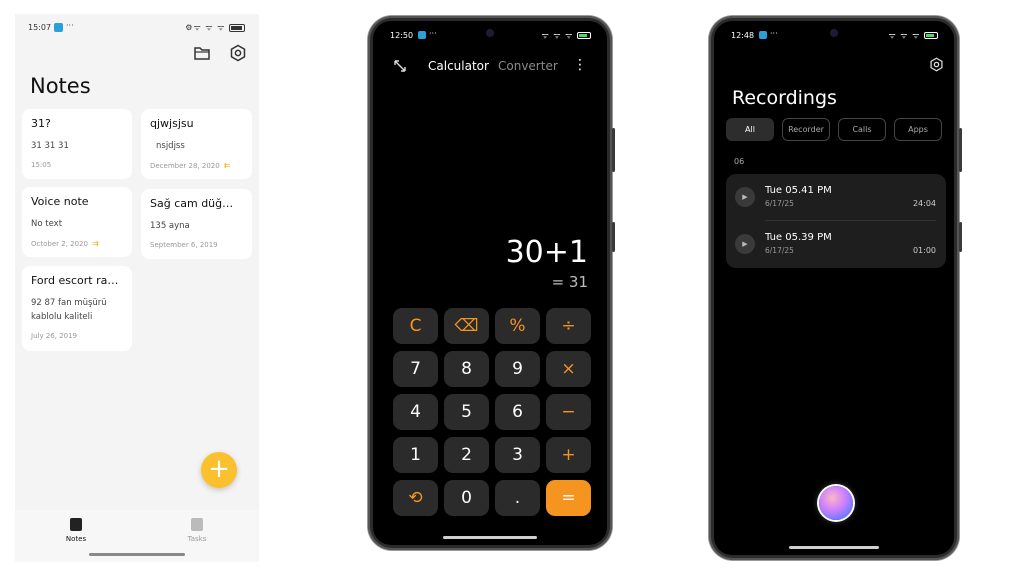  What do you see at coordinates (557, 35) in the screenshot?
I see `signal-icons: ᯤ ᯤ ᯤ` at bounding box center [557, 35].